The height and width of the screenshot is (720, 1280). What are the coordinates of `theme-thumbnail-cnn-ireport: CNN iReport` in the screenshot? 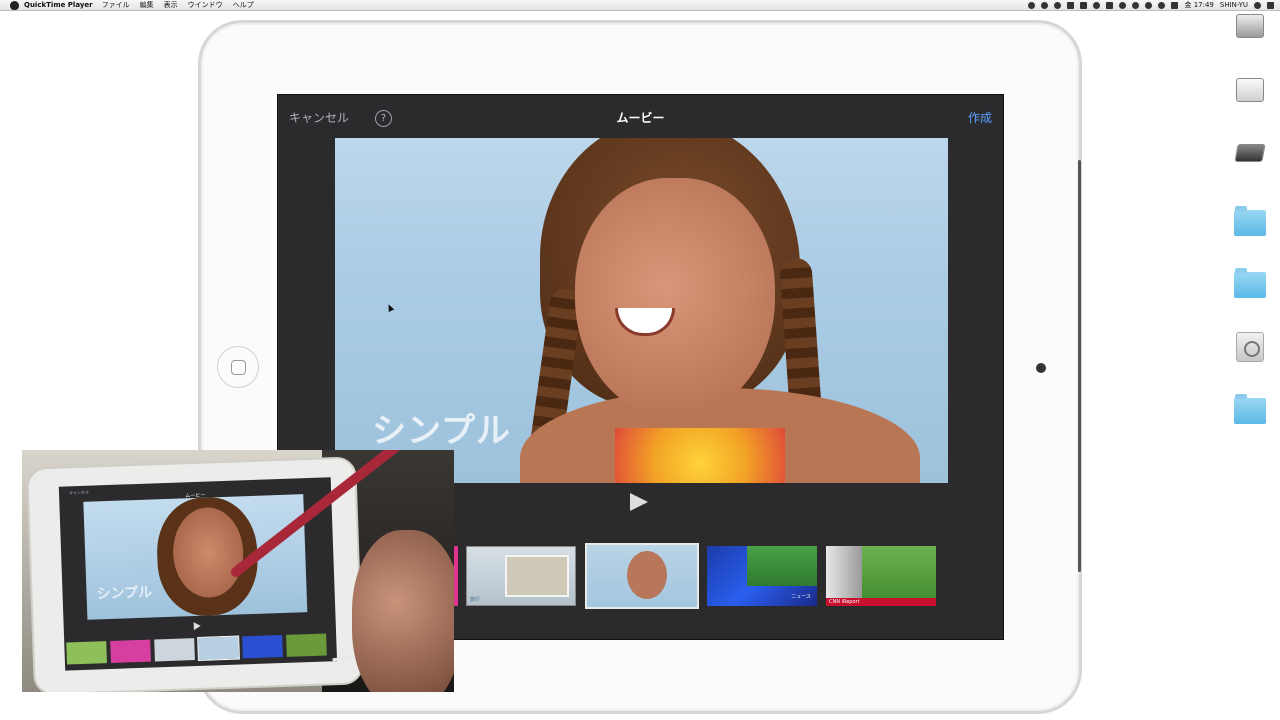 It's located at (881, 576).